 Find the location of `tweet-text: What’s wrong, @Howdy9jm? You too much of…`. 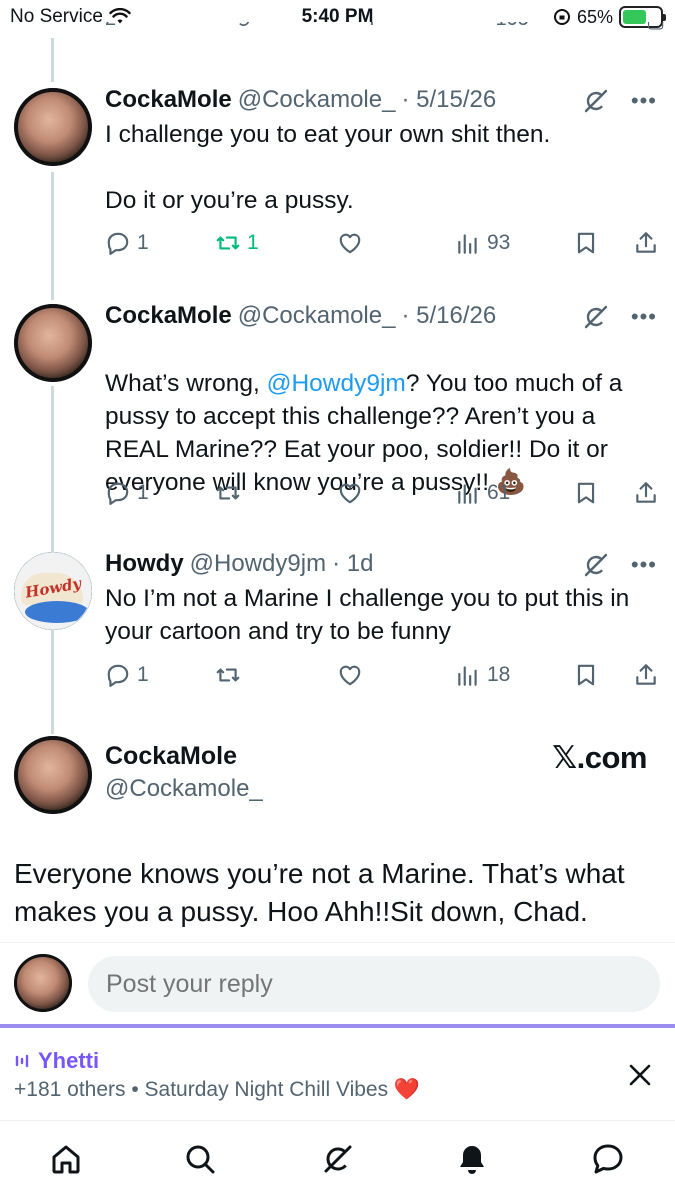

tweet-text: What’s wrong, @Howdy9jm? You too much of… is located at coordinates (380, 416).